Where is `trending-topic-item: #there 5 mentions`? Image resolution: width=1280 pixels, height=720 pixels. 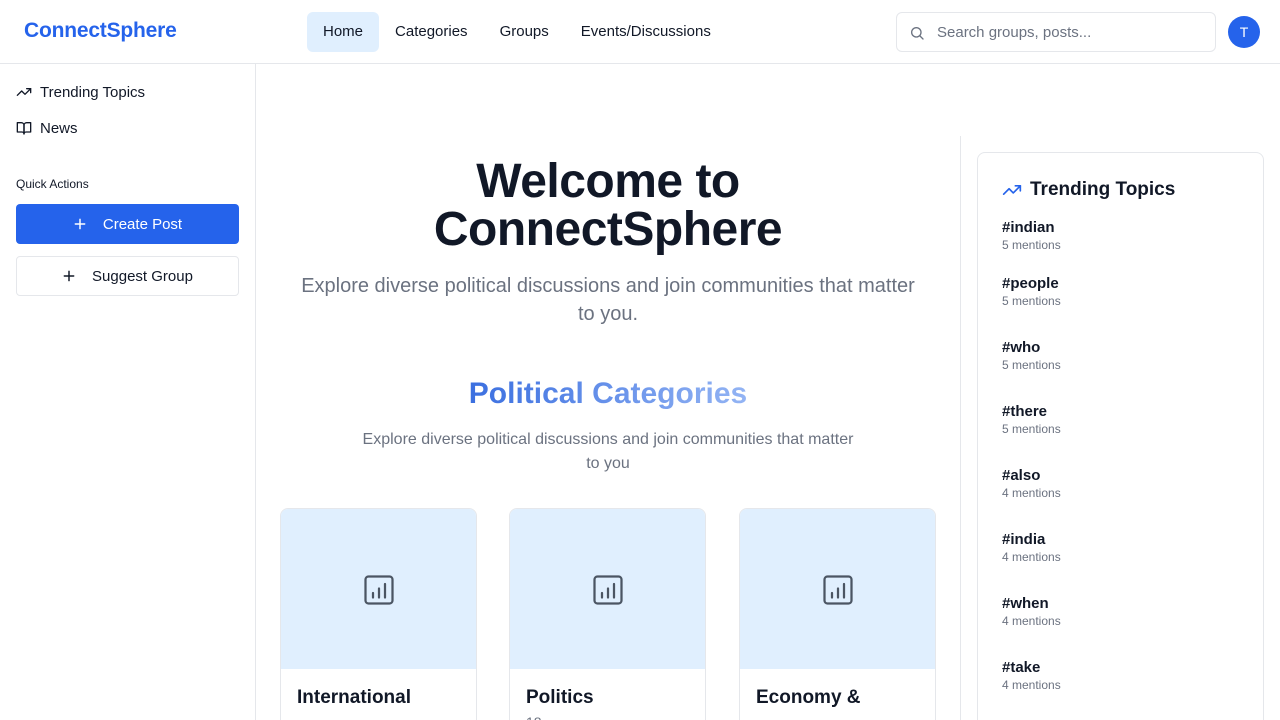 trending-topic-item: #there 5 mentions is located at coordinates (1031, 420).